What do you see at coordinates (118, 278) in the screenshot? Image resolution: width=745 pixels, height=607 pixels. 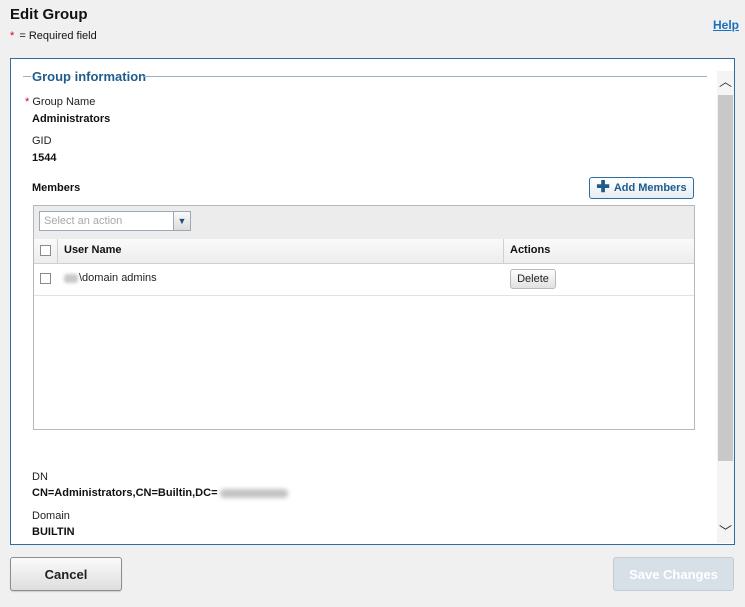 I see `user-name-text: \domain admins` at bounding box center [118, 278].